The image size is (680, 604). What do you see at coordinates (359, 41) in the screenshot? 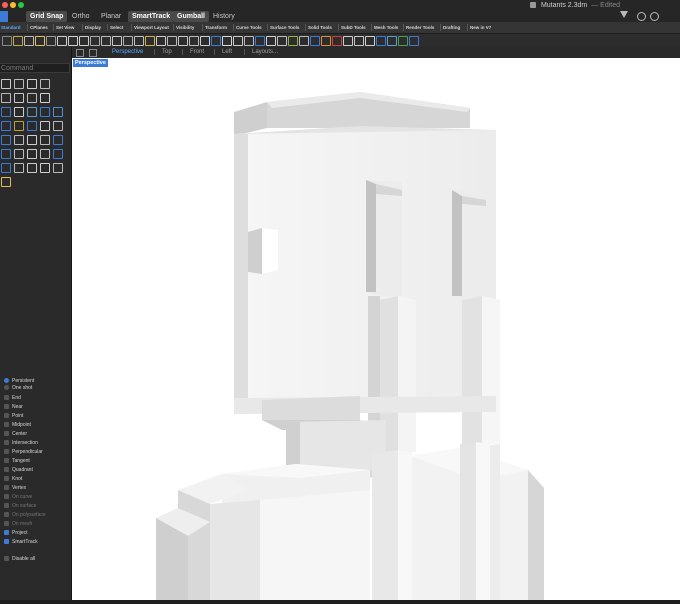
I see `surface-icon` at bounding box center [359, 41].